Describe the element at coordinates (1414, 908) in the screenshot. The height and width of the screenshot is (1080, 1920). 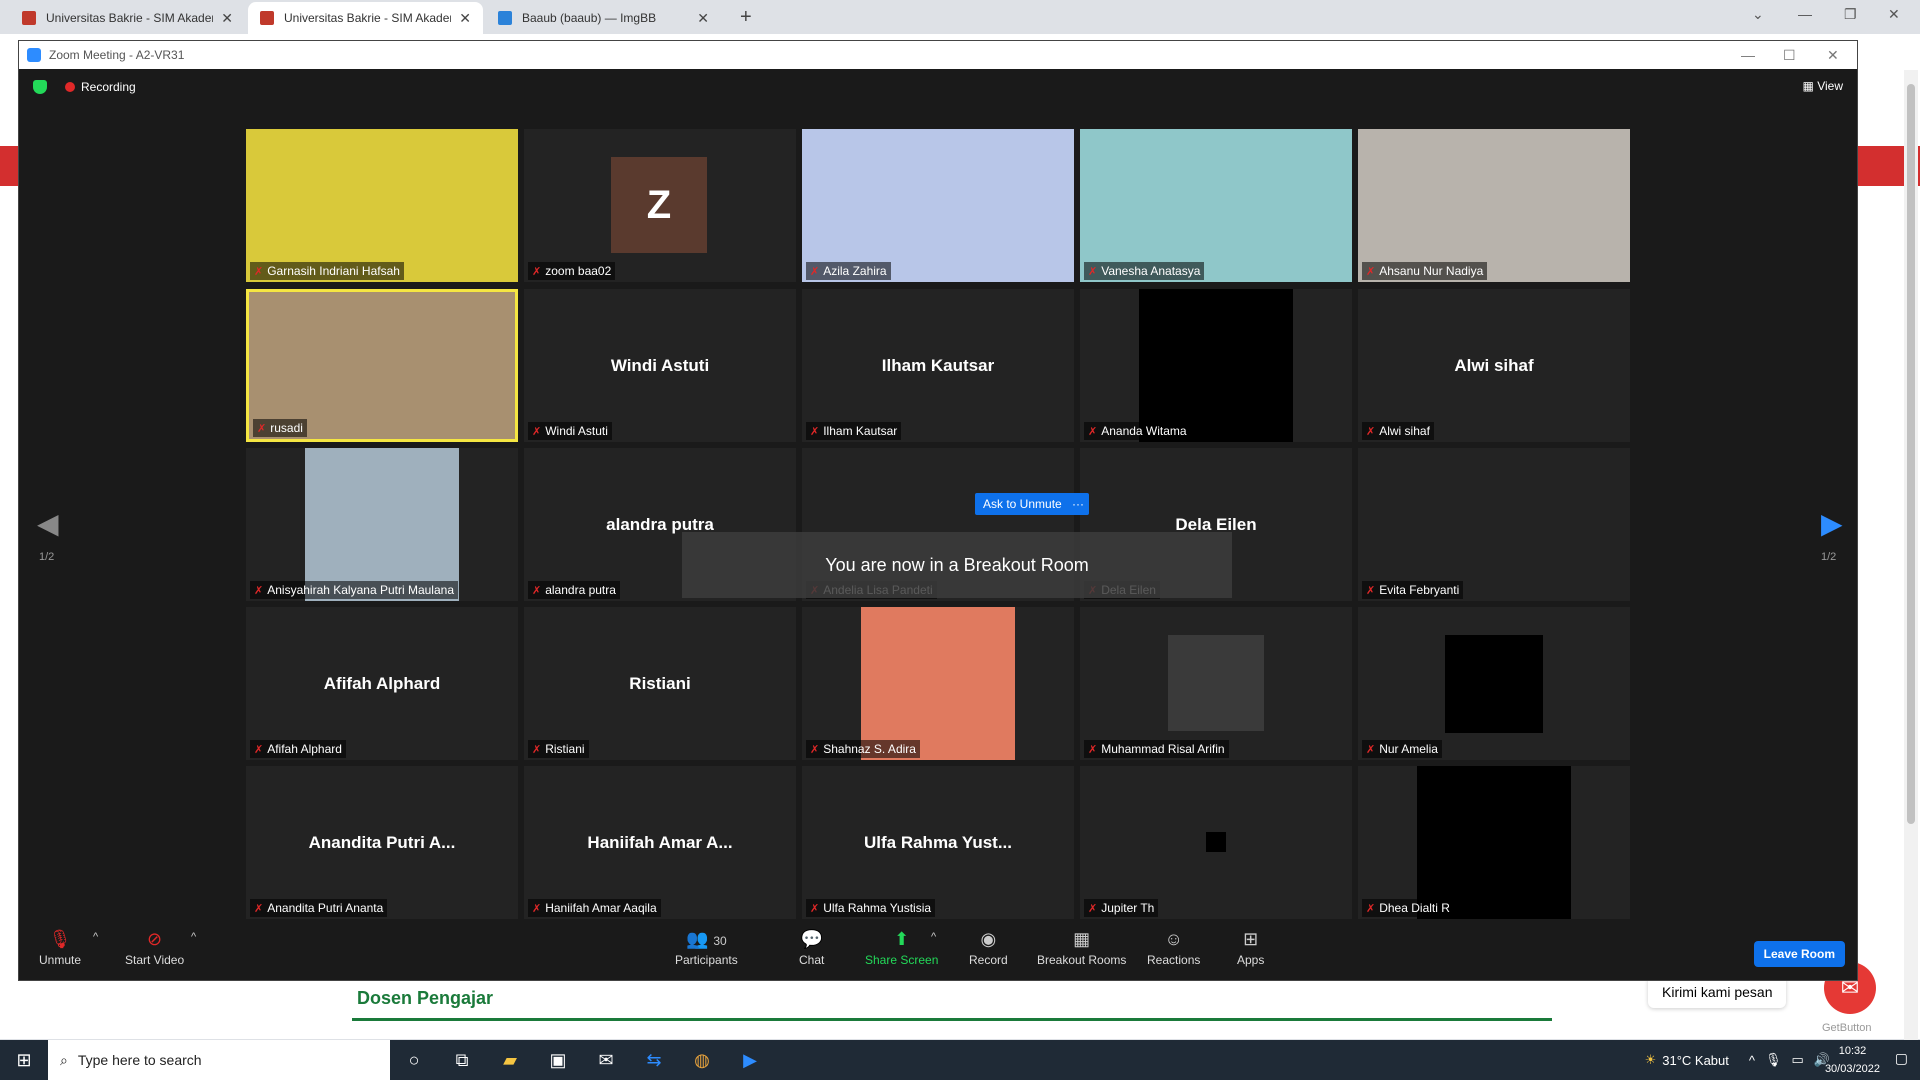
I see `participant-name: Dhea Dialti R` at that location.